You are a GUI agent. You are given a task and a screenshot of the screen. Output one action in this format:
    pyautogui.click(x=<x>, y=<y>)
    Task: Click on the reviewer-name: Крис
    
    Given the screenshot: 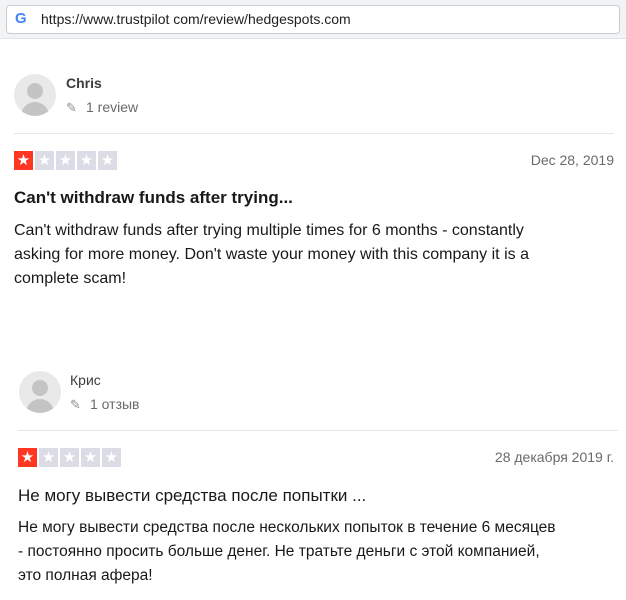 What is the action you would take?
    pyautogui.click(x=85, y=380)
    